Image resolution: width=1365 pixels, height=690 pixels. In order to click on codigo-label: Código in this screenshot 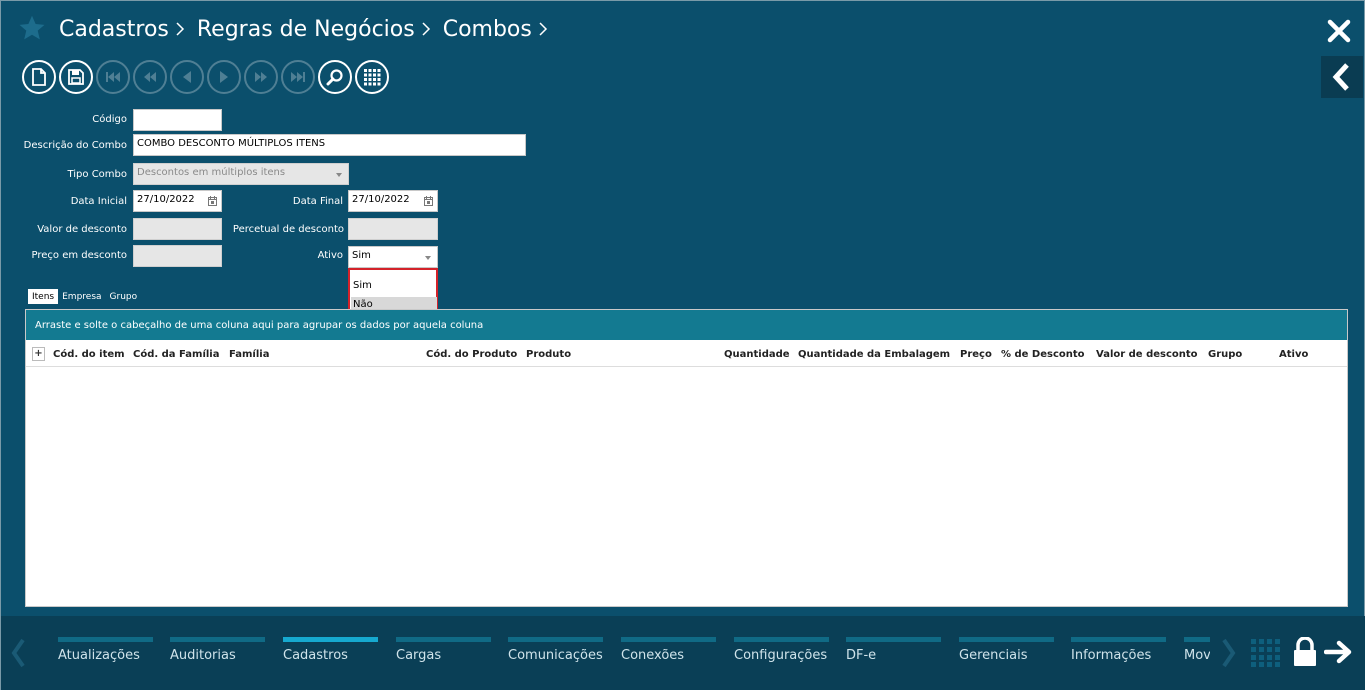, I will do `click(109, 119)`.